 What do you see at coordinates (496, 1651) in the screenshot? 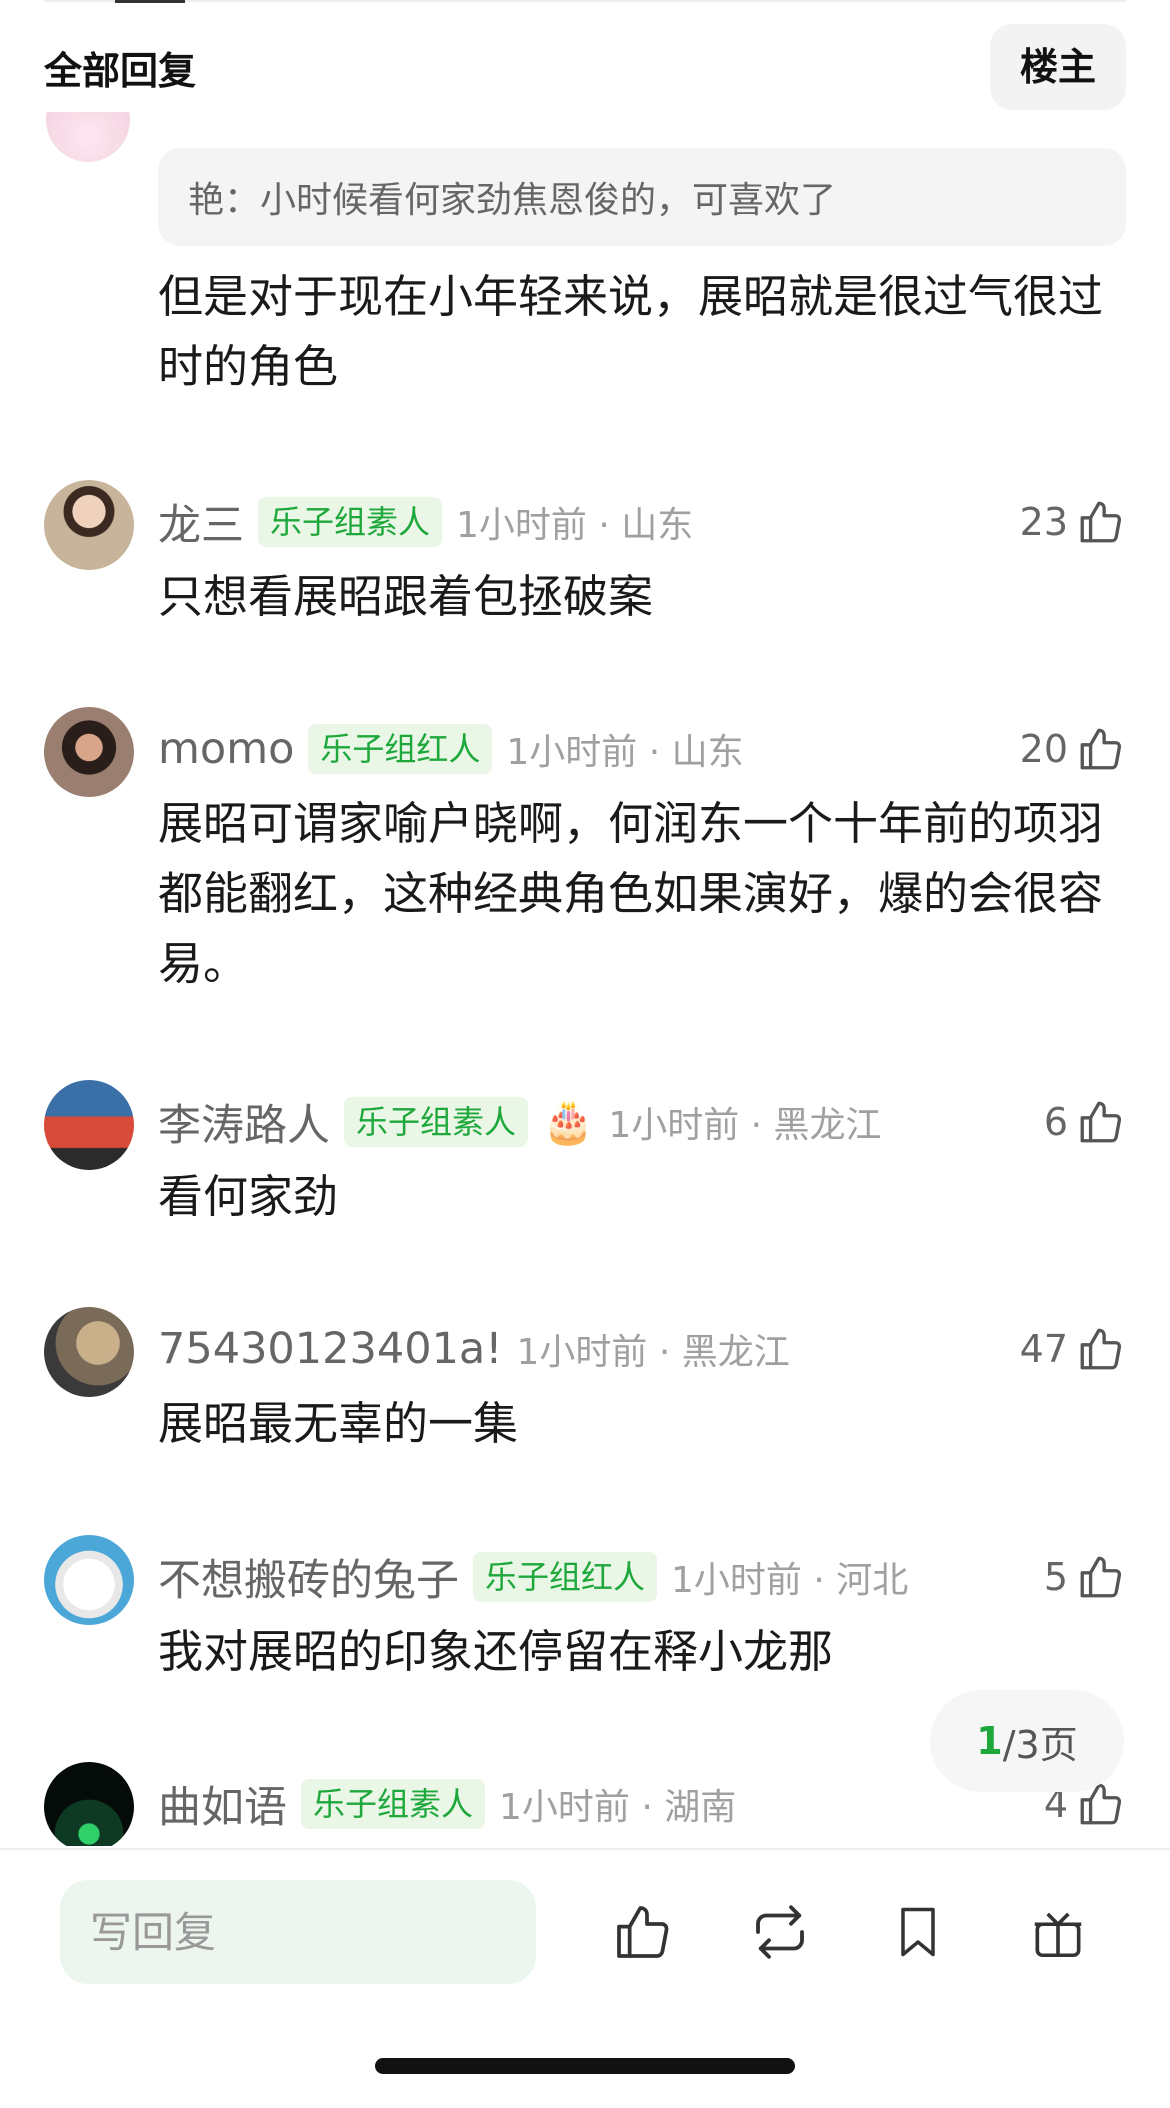
I see `comment-text: 我对展昭的印象还停留在释小龙那` at bounding box center [496, 1651].